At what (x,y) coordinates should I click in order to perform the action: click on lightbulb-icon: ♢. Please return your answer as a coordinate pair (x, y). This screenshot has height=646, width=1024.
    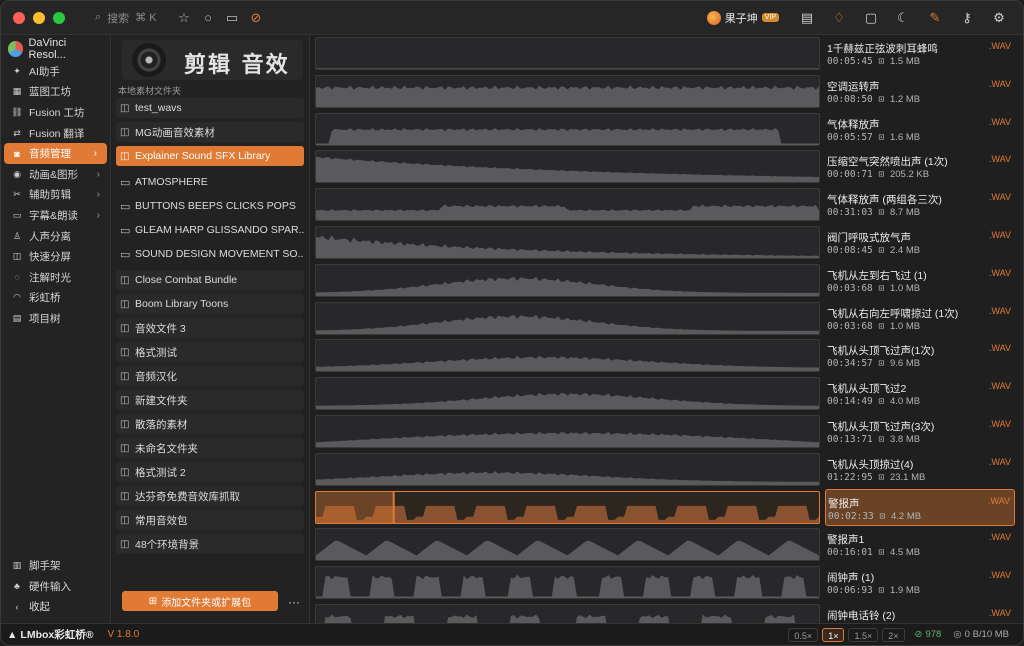
    Looking at the image, I should click on (839, 18).